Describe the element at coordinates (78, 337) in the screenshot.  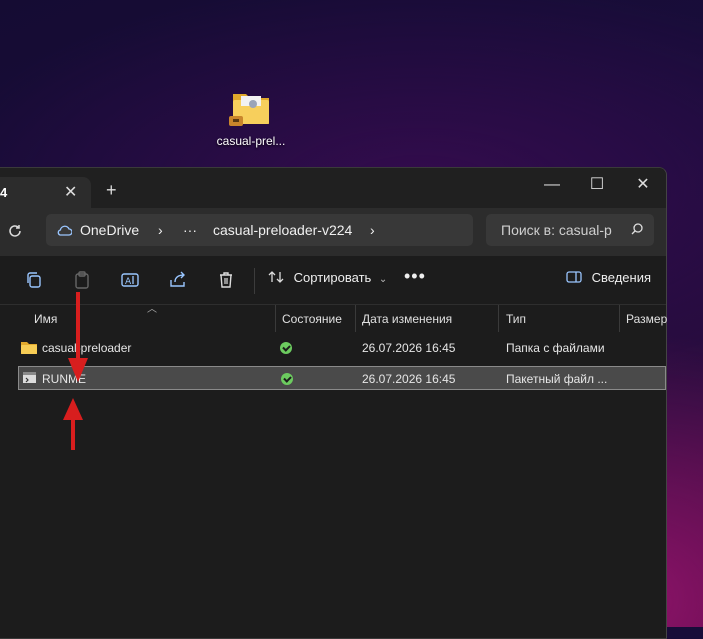
I see `annotation-arrow-down` at that location.